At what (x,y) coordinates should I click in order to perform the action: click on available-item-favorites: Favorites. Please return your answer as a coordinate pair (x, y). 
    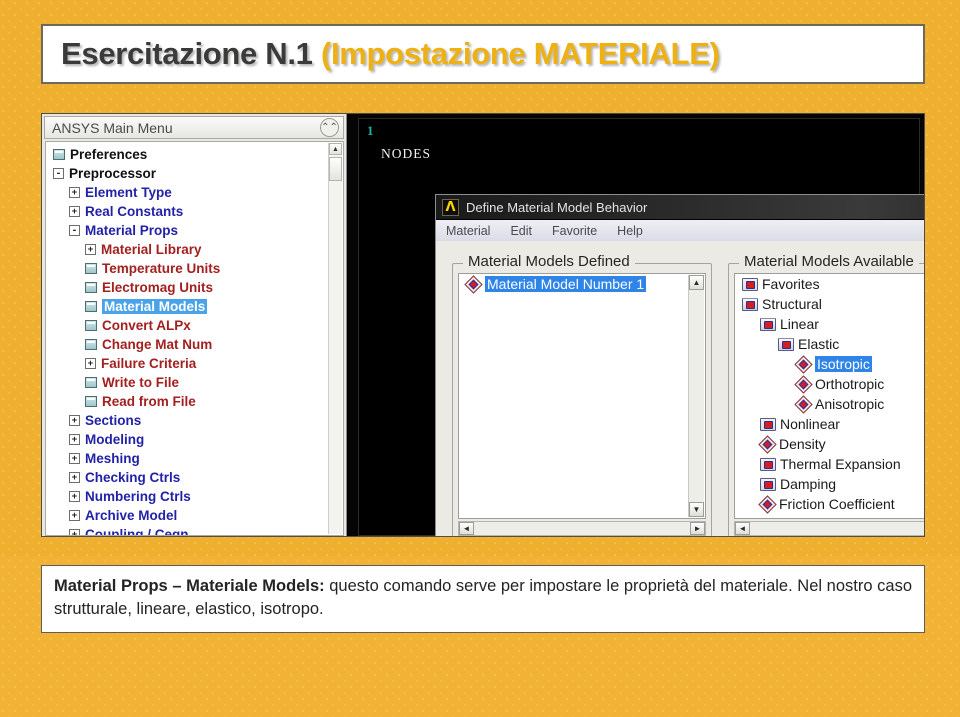
    Looking at the image, I should click on (829, 284).